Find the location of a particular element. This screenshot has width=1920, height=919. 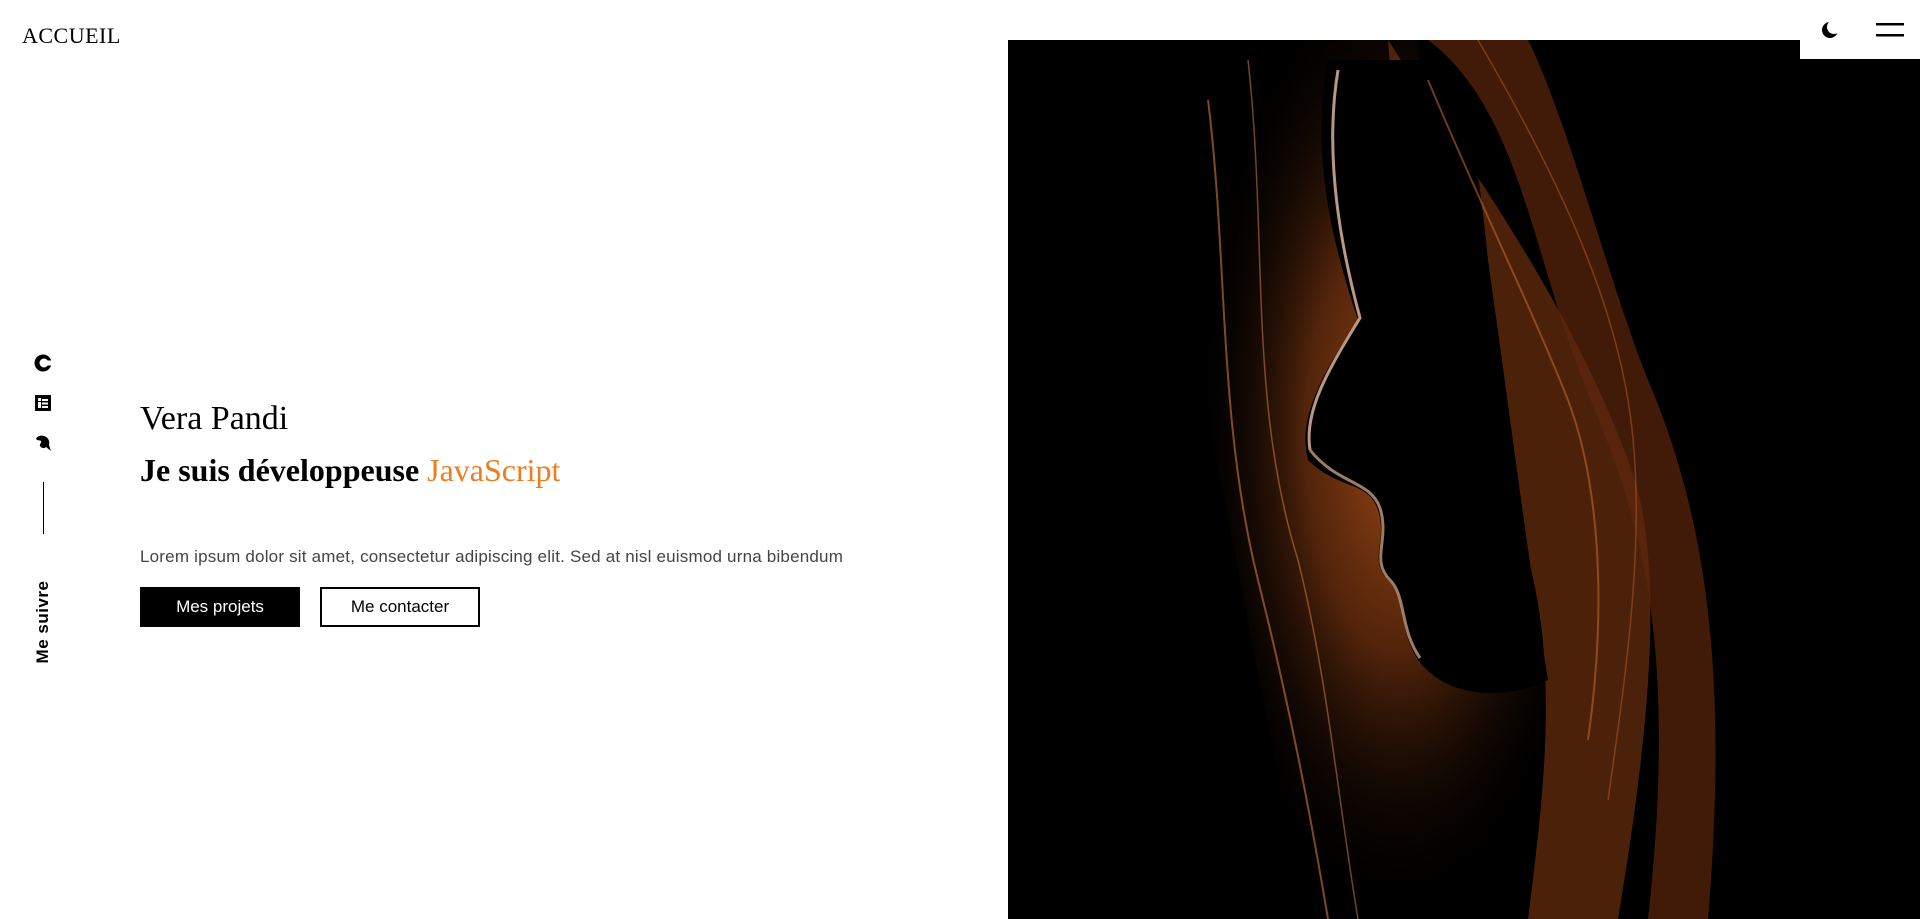

tagline-accent: JavaScript is located at coordinates (494, 470).